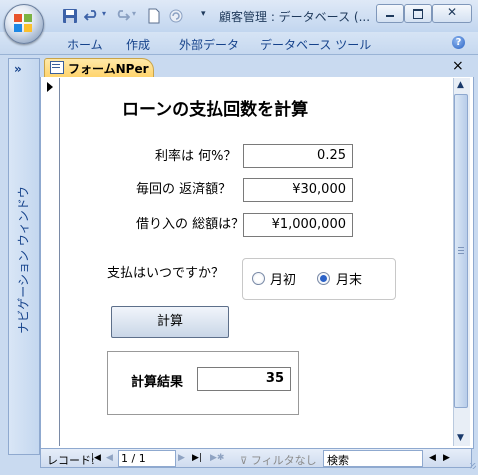 Image resolution: width=478 pixels, height=475 pixels. What do you see at coordinates (298, 190) in the screenshot?
I see `payment-amount-field: ¥30,000` at bounding box center [298, 190].